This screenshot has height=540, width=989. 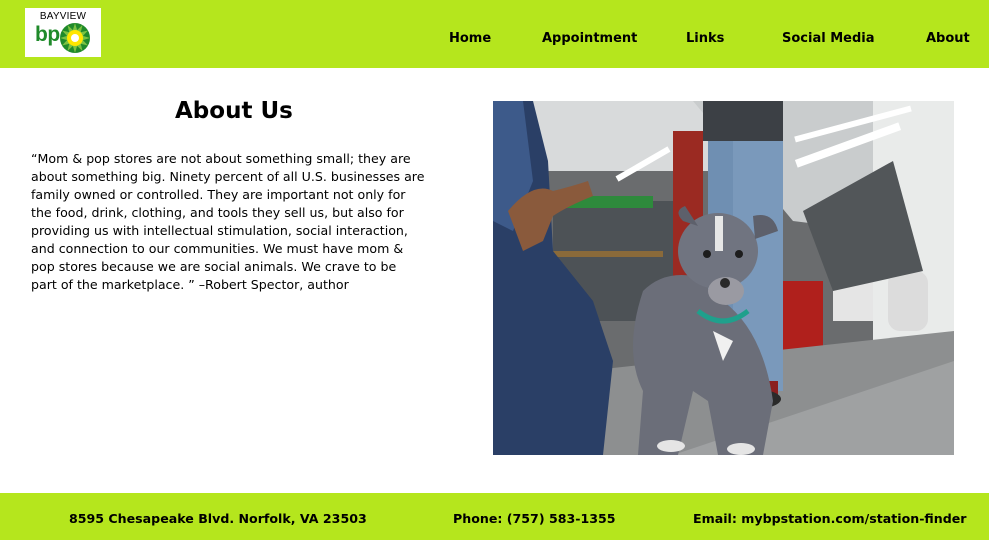 What do you see at coordinates (470, 38) in the screenshot?
I see `nav-home: Home` at bounding box center [470, 38].